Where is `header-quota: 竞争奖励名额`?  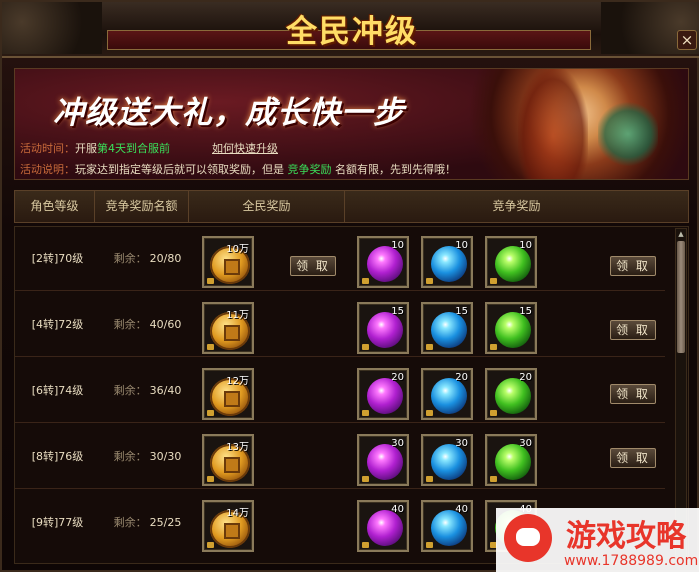
header-quota: 竞争奖励名额 is located at coordinates (142, 206).